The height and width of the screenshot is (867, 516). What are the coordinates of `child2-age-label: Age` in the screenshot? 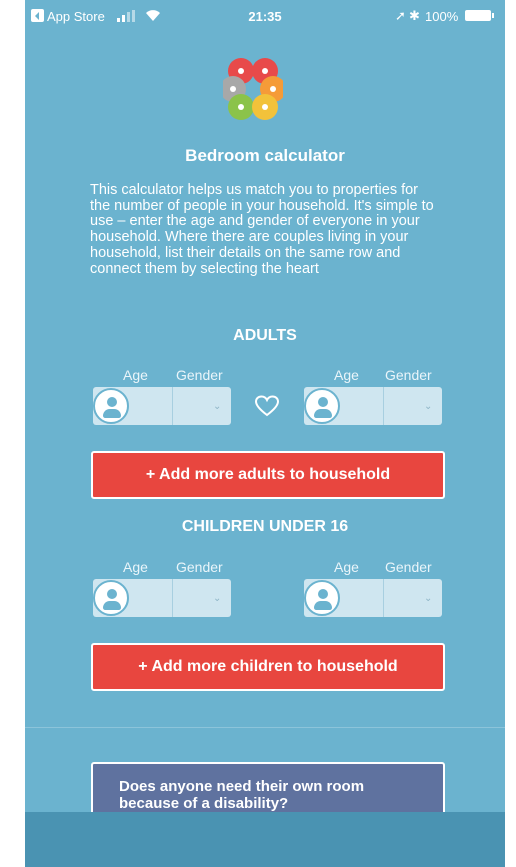 It's located at (346, 567).